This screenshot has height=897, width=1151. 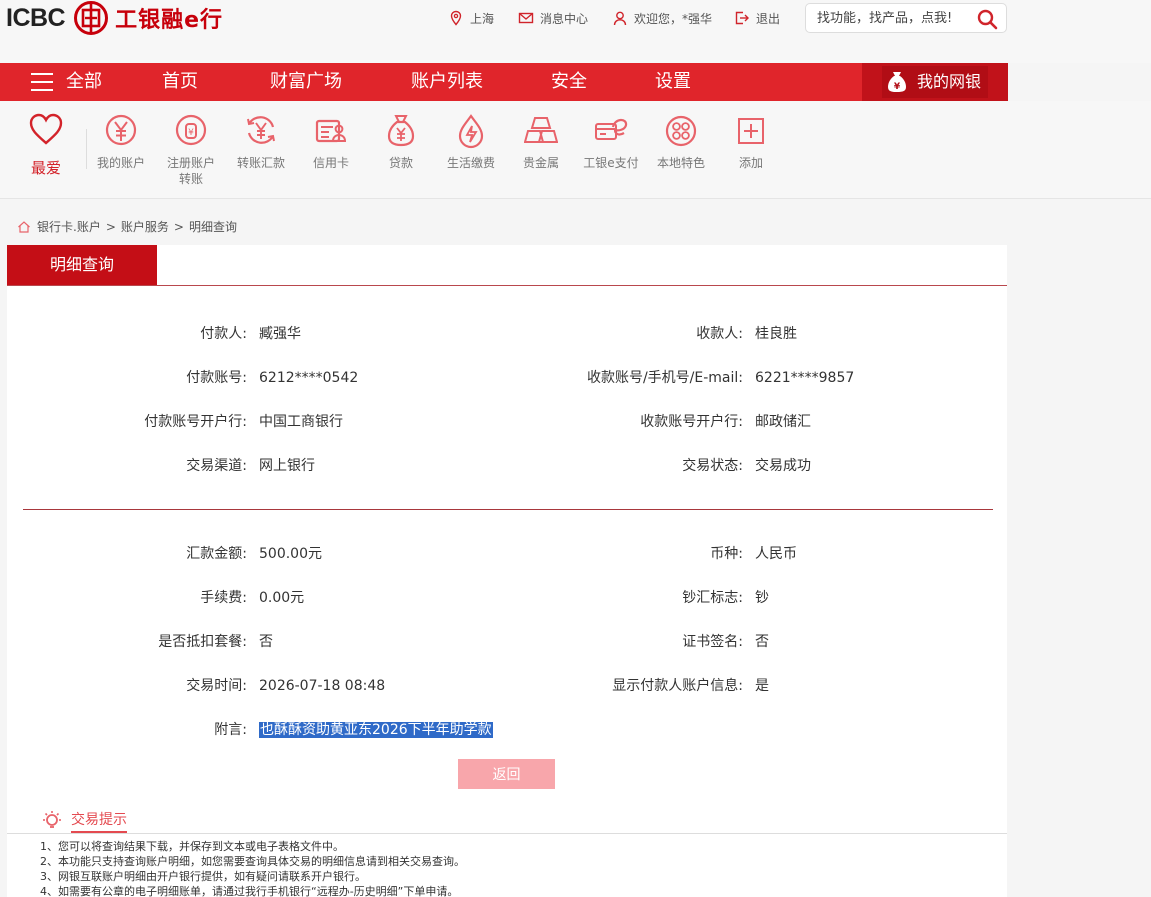 I want to click on payer-account-label: 付款账号:, so click(x=216, y=378).